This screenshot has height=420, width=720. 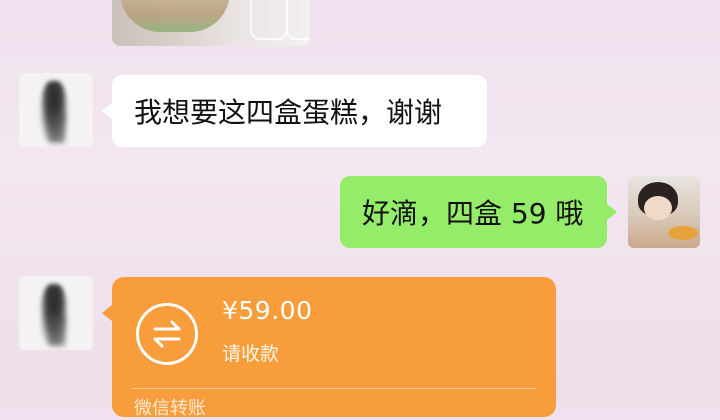 I want to click on transfer-status: 请收款, so click(x=251, y=354).